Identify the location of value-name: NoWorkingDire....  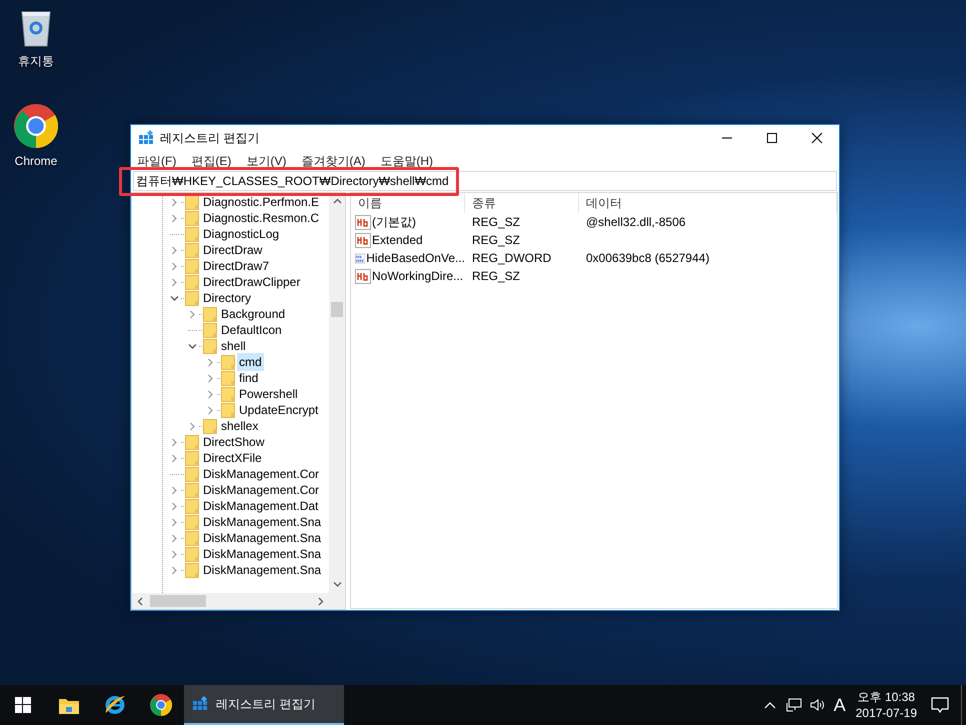
(418, 276).